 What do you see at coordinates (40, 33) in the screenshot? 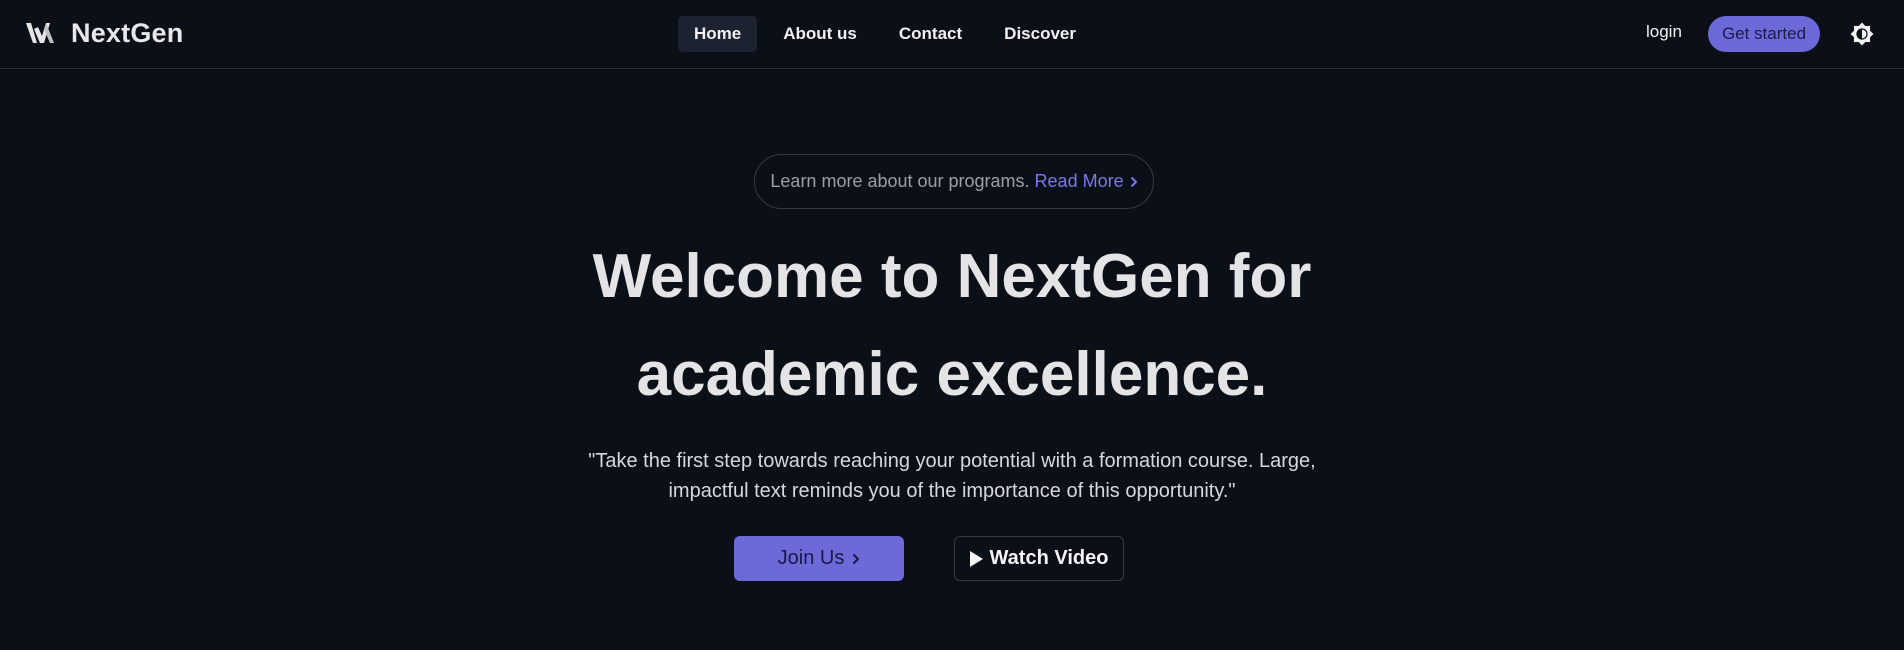
I see `logo-icon` at bounding box center [40, 33].